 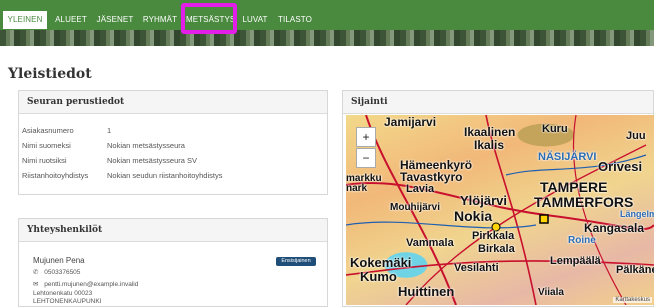 What do you see at coordinates (46, 145) in the screenshot?
I see `info-label: Nimi suomeksi` at bounding box center [46, 145].